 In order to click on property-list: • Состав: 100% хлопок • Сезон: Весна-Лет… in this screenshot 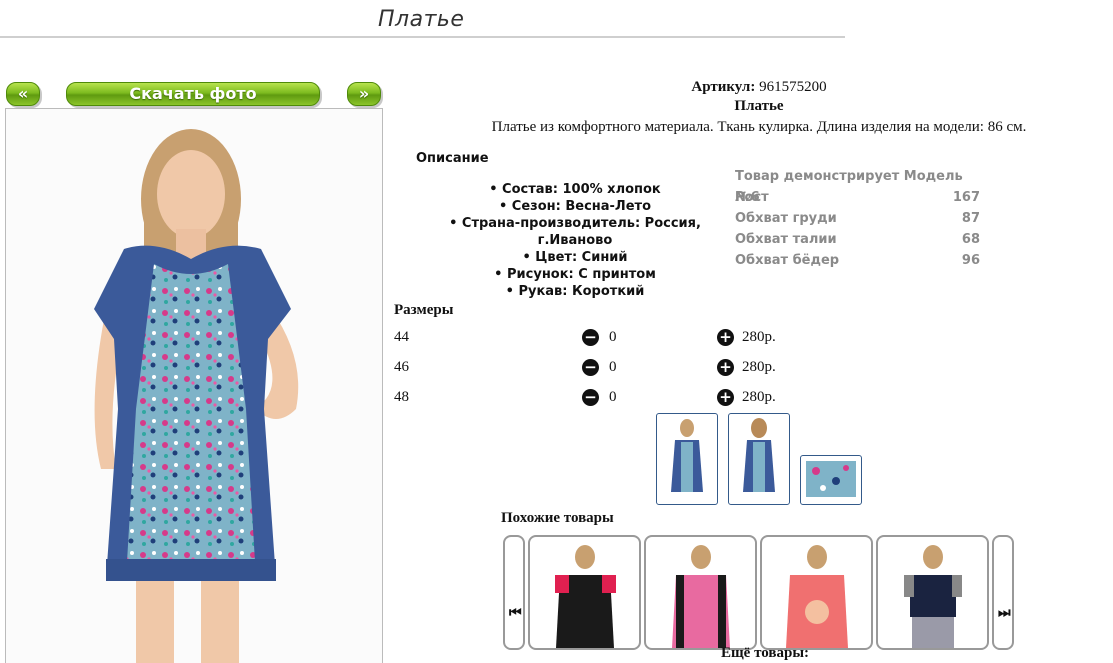, I will do `click(575, 240)`.